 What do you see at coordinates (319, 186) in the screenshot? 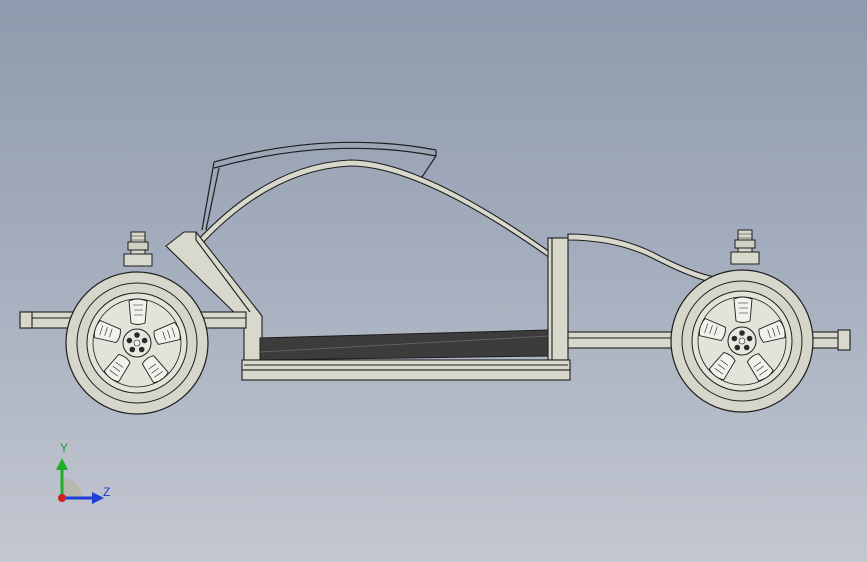
I see `roof-rail` at bounding box center [319, 186].